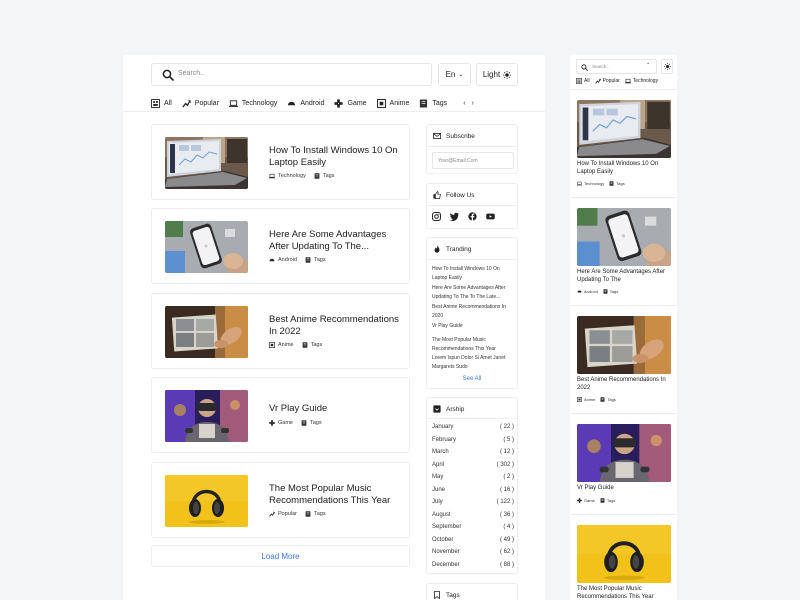  Describe the element at coordinates (168, 75) in the screenshot. I see `search-icon` at that location.